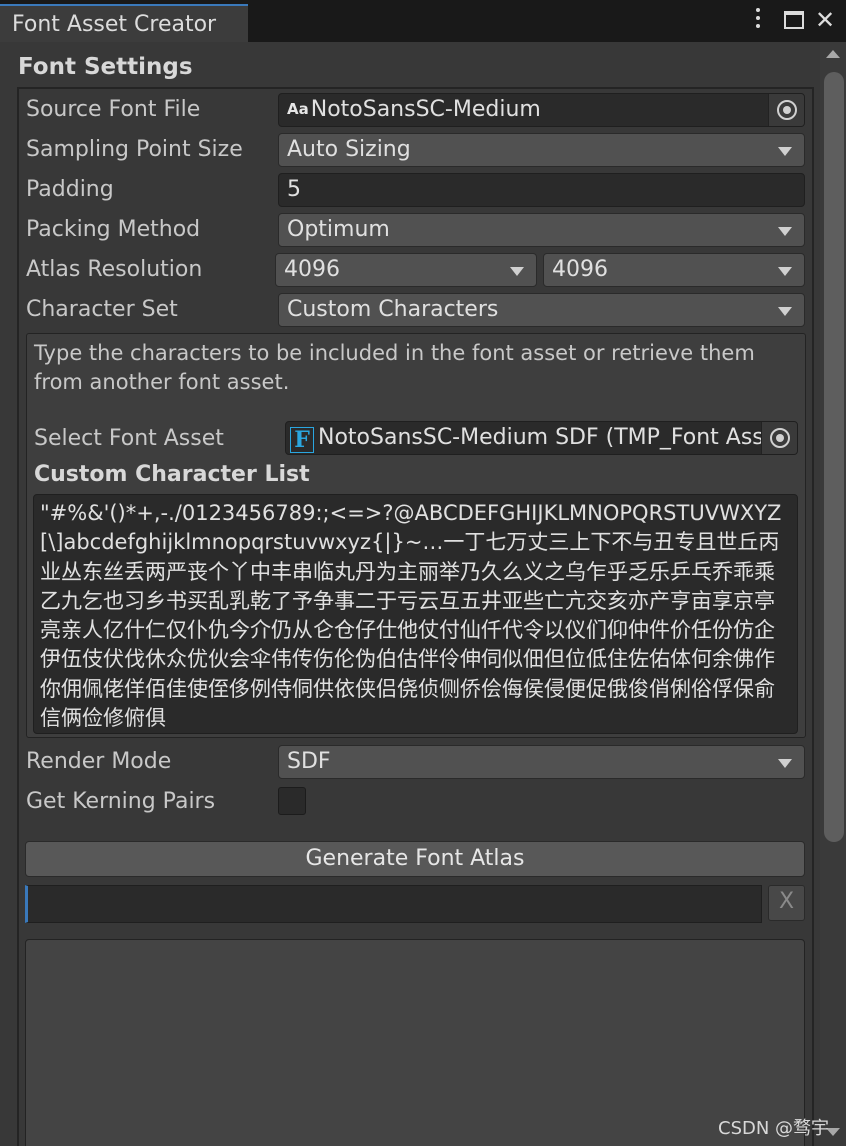 This screenshot has width=846, height=1146. Describe the element at coordinates (758, 20) in the screenshot. I see `more-menu-icon` at that location.